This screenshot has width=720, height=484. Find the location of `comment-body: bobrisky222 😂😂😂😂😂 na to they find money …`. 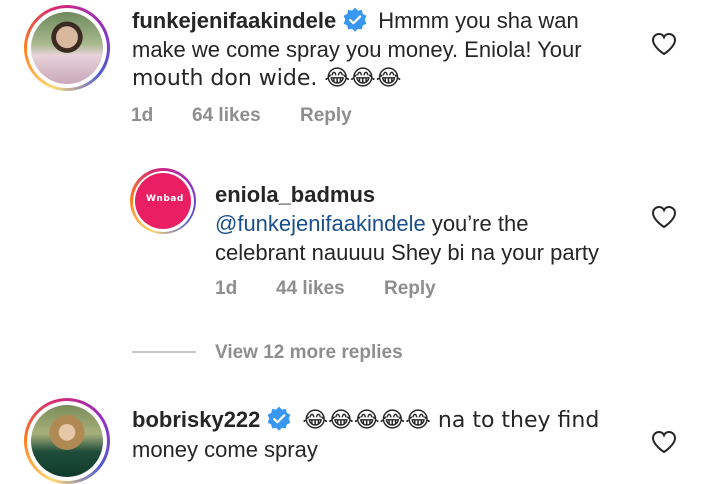

comment-body: bobrisky222 😂😂😂😂😂 na to they find money … is located at coordinates (392, 434).